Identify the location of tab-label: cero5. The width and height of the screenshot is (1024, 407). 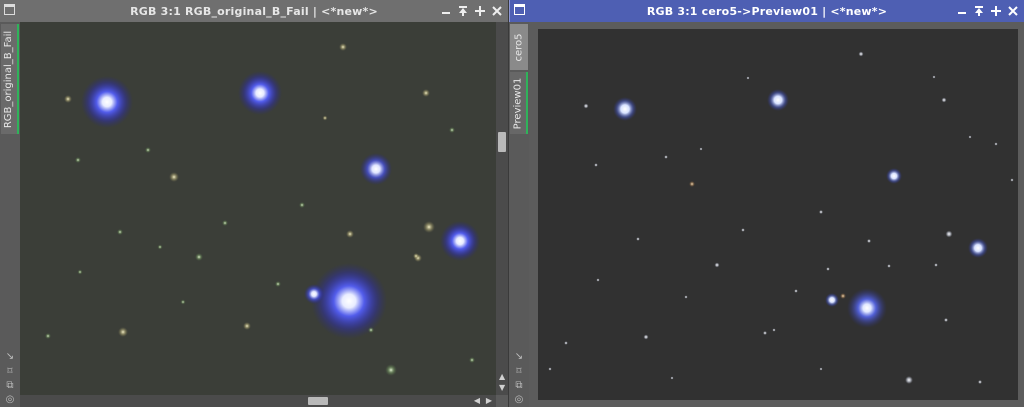
(519, 47).